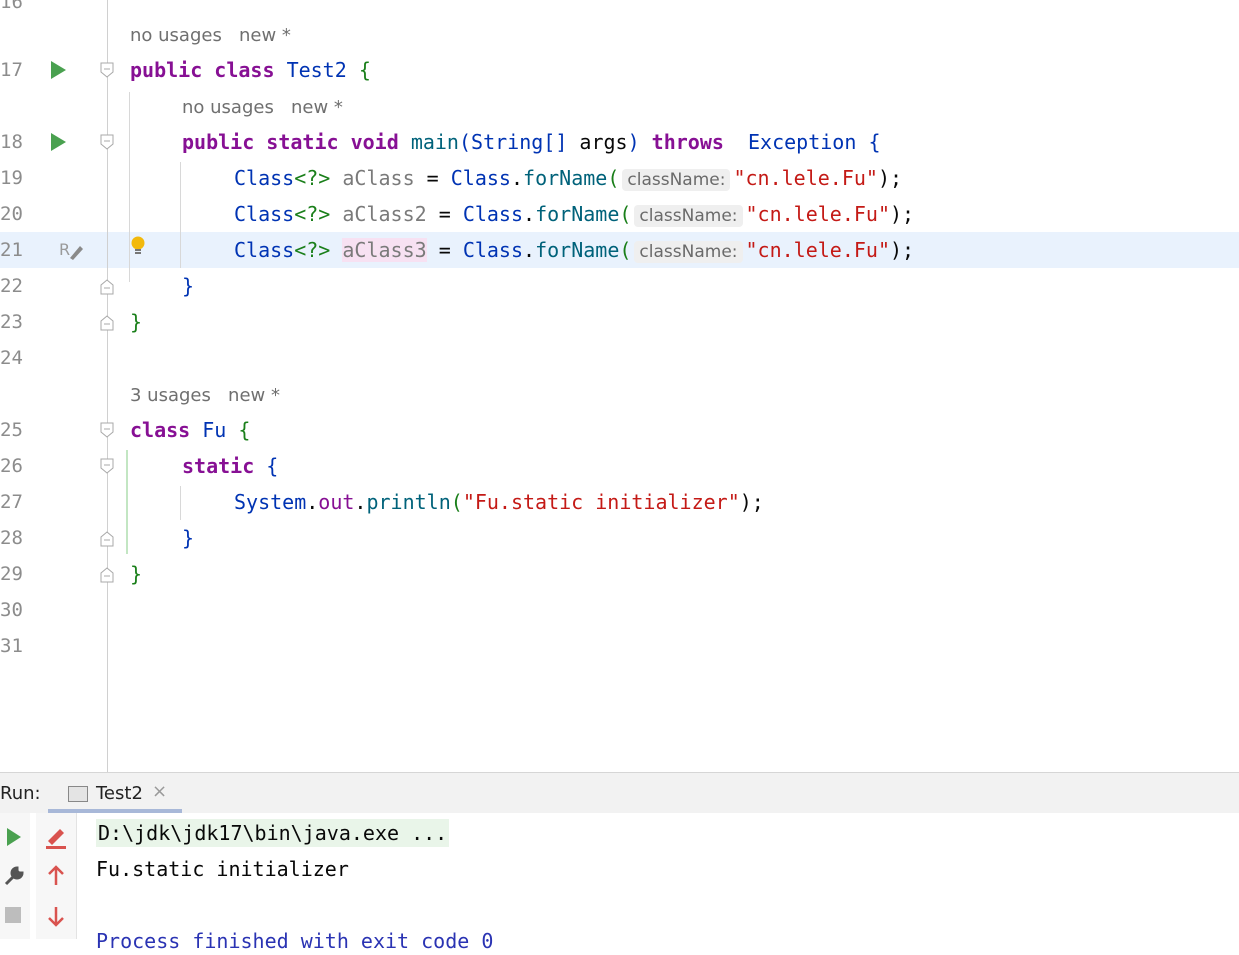 This screenshot has height=955, width=1239. I want to click on string-literal: "Fu.static initializer", so click(601, 502).